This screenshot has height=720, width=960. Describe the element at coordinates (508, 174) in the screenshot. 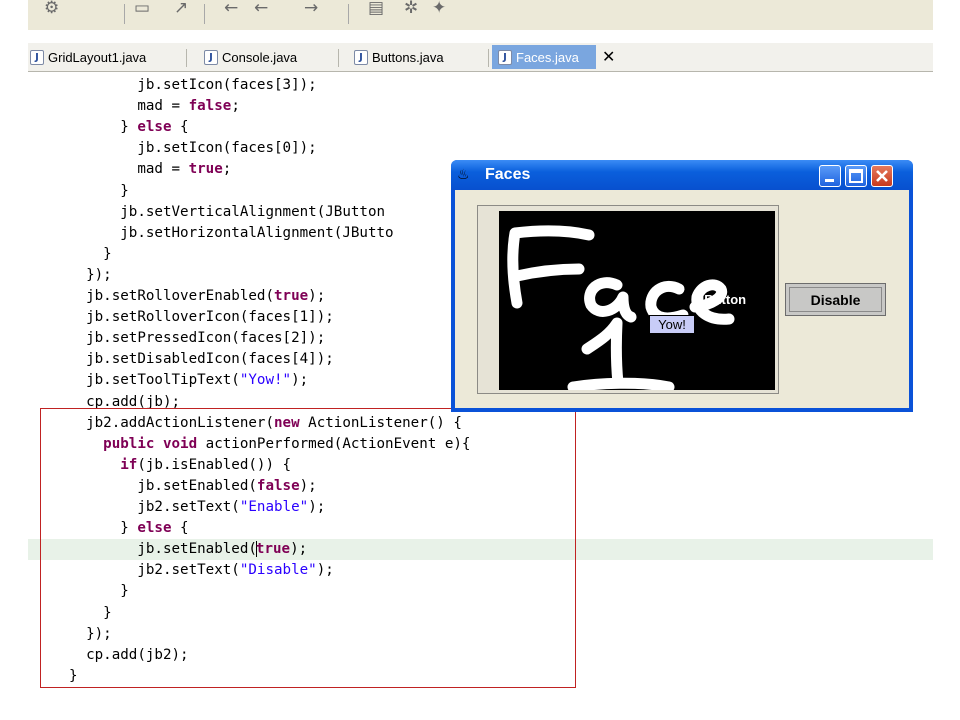

I see `window-title: Faces` at that location.